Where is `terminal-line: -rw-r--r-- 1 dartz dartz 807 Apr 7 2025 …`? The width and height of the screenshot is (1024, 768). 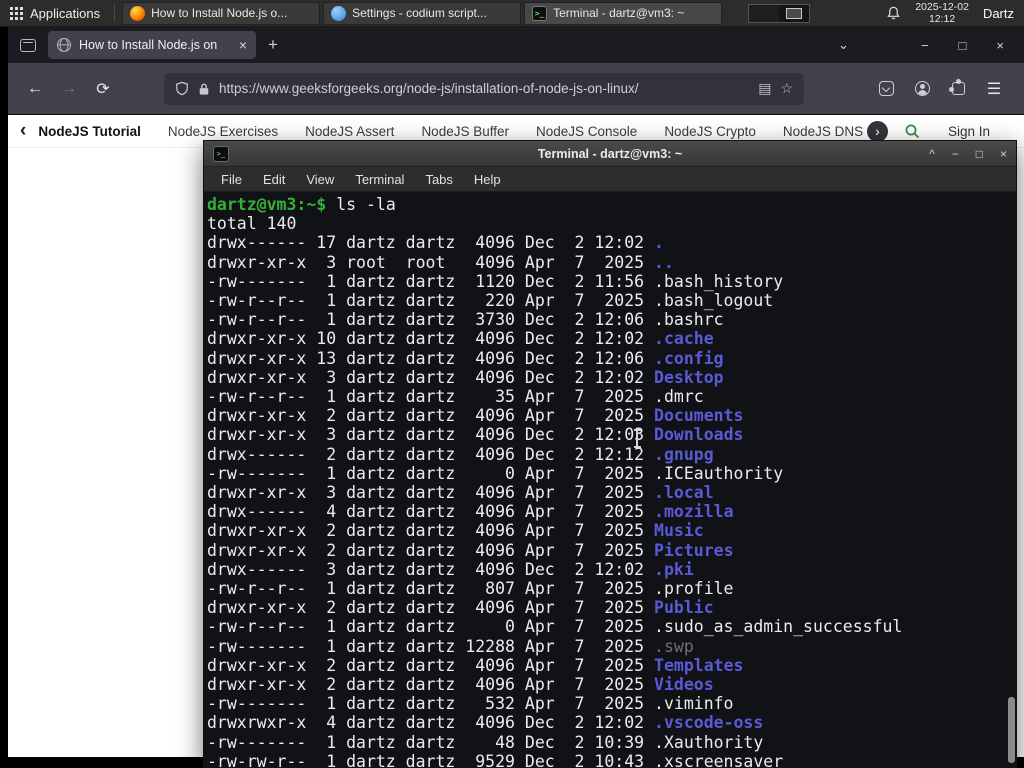
terminal-line: -rw-r--r-- 1 dartz dartz 807 Apr 7 2025 … is located at coordinates (470, 589).